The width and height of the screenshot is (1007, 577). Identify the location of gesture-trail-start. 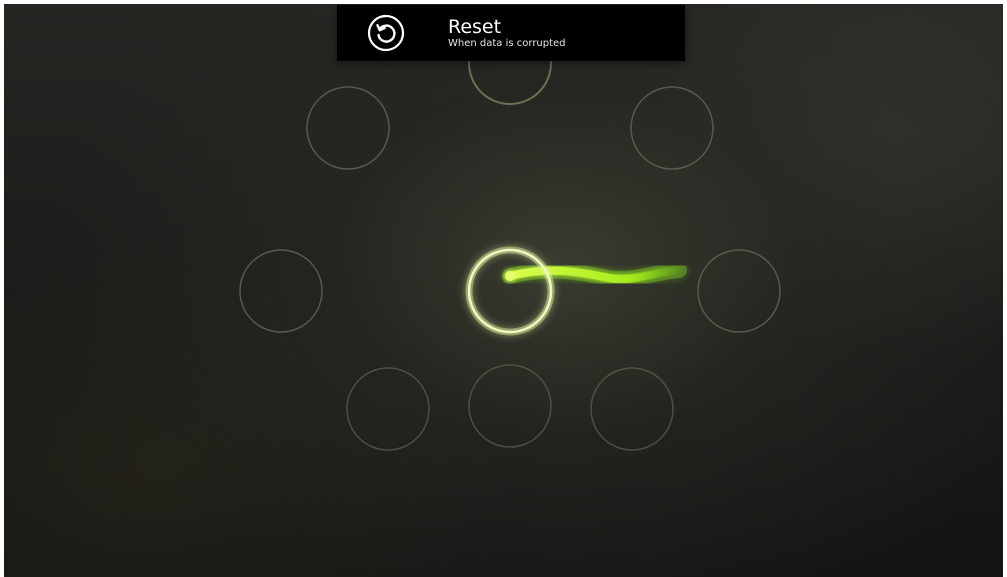
(510, 276).